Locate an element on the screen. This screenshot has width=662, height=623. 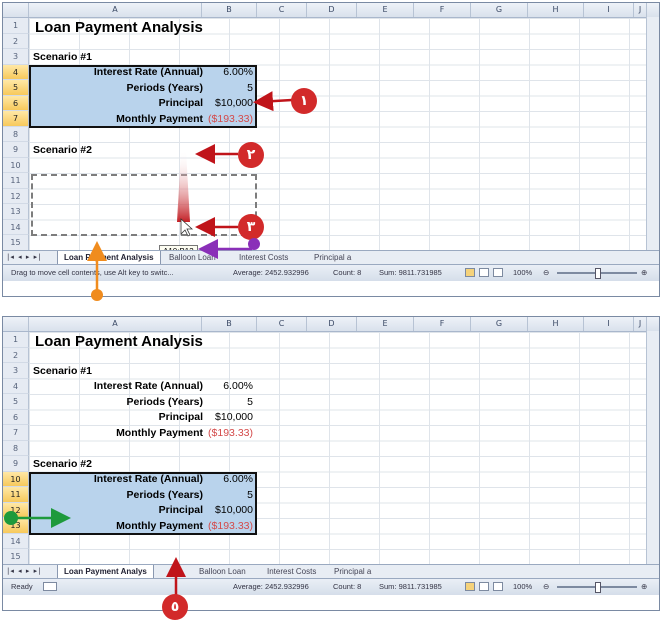
scenario1-label: Scenario #1 is located at coordinates (62, 57).